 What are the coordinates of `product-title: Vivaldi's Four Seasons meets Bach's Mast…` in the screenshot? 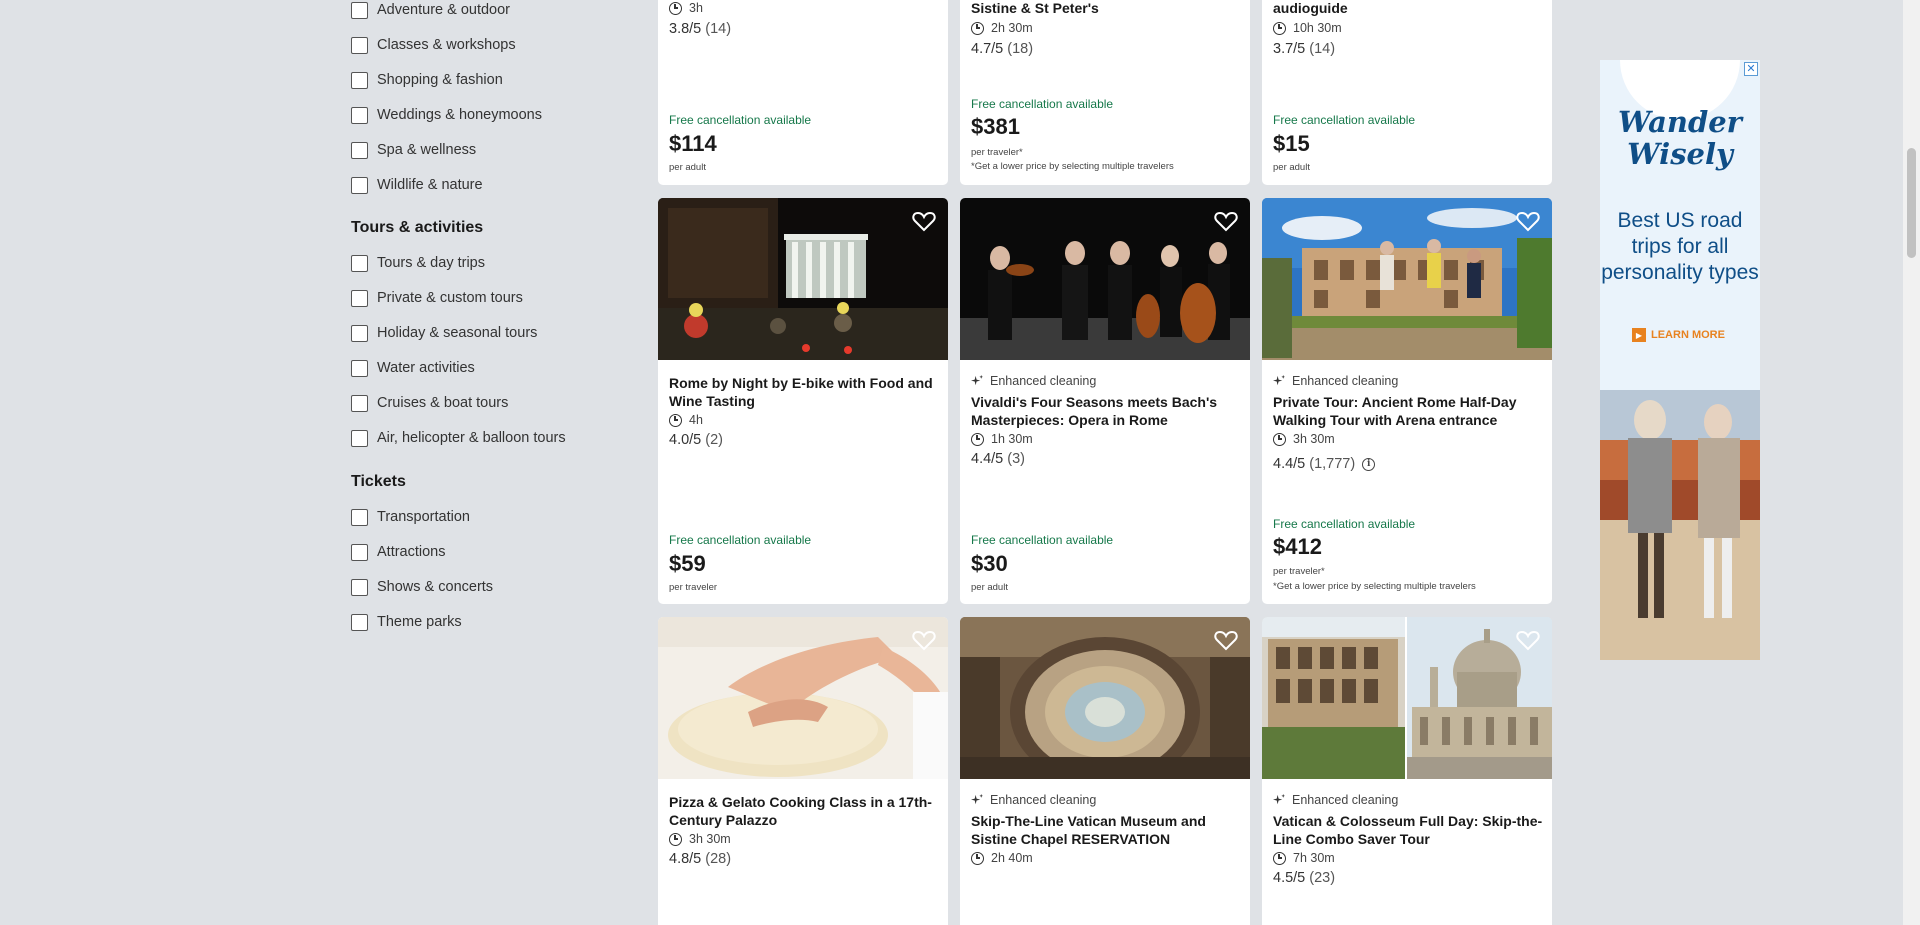 It's located at (1107, 411).